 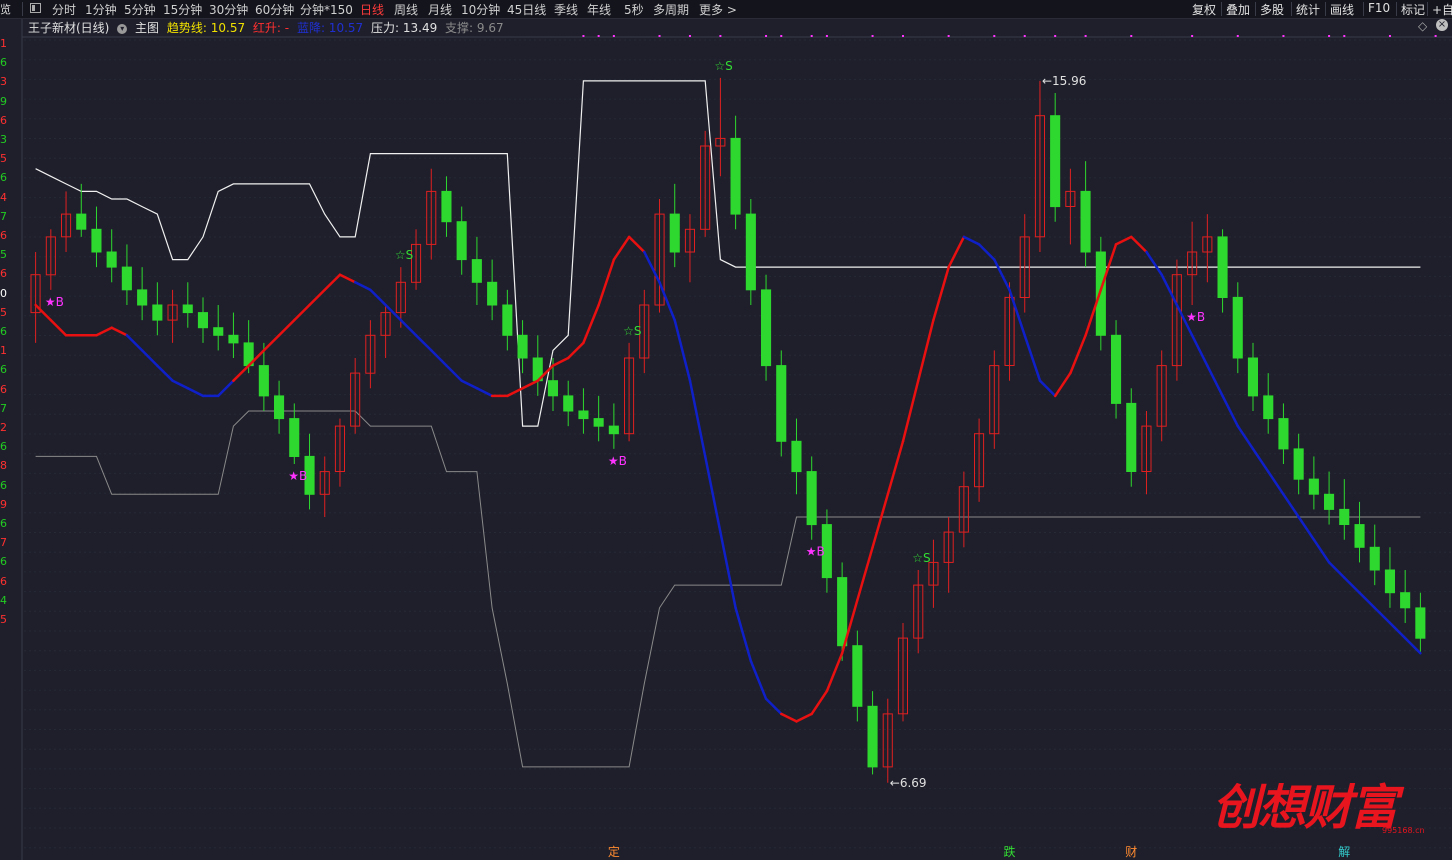 What do you see at coordinates (182, 9) in the screenshot?
I see `period-tab: 15分钟` at bounding box center [182, 9].